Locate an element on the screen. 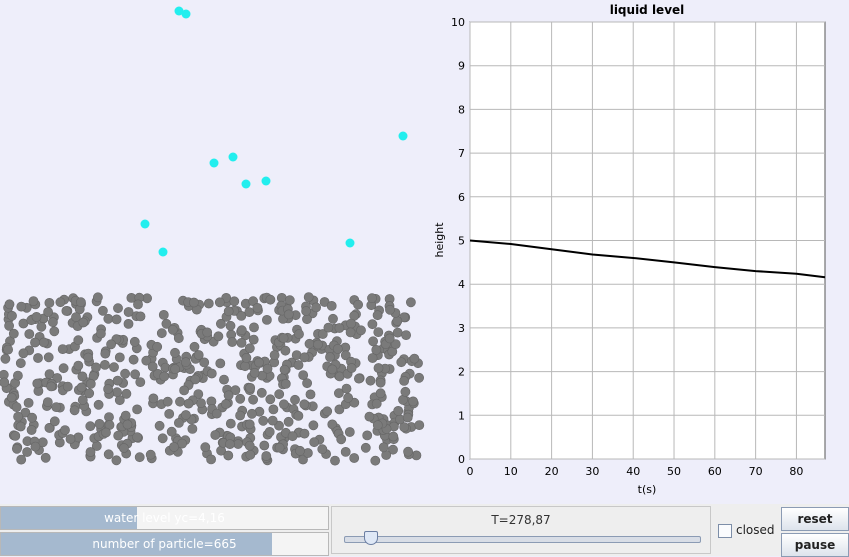 Image resolution: width=849 pixels, height=557 pixels. y-tick-label: 5 is located at coordinates (461, 241).